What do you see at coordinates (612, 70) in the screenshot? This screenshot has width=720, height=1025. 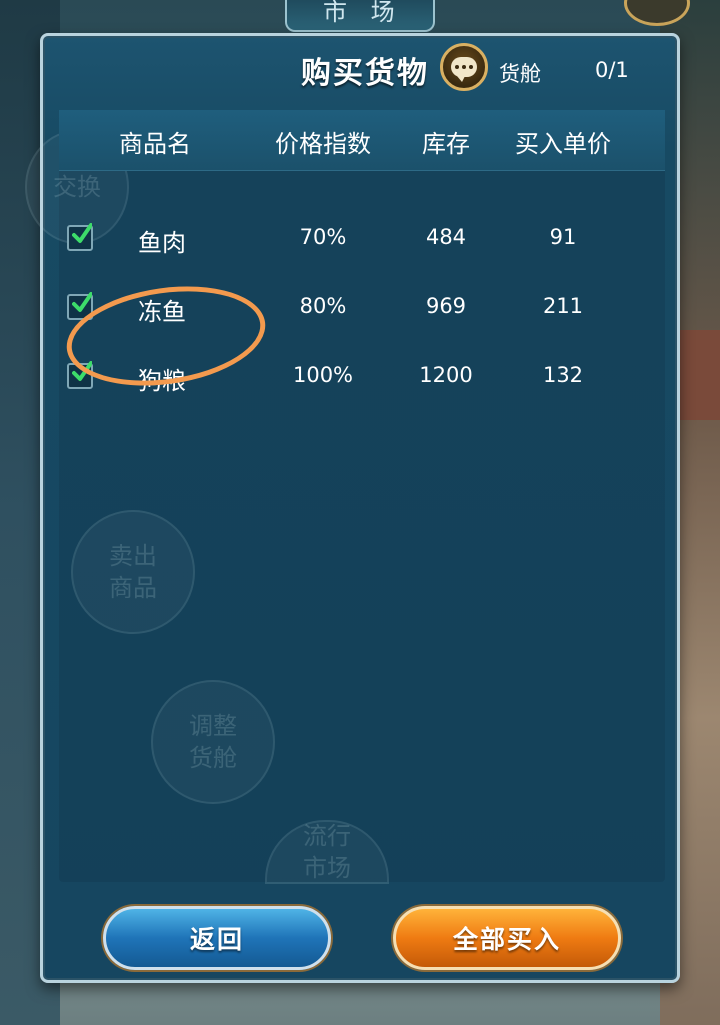 I see `cargo-value: 0/1` at bounding box center [612, 70].